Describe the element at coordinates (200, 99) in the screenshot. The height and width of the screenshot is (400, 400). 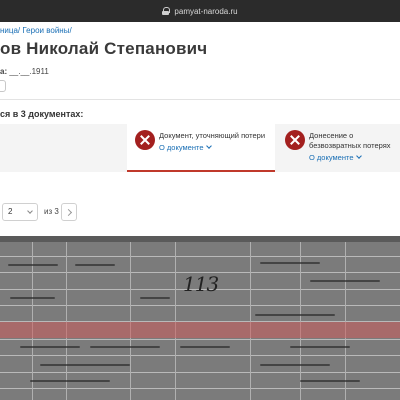
I see `divider` at that location.